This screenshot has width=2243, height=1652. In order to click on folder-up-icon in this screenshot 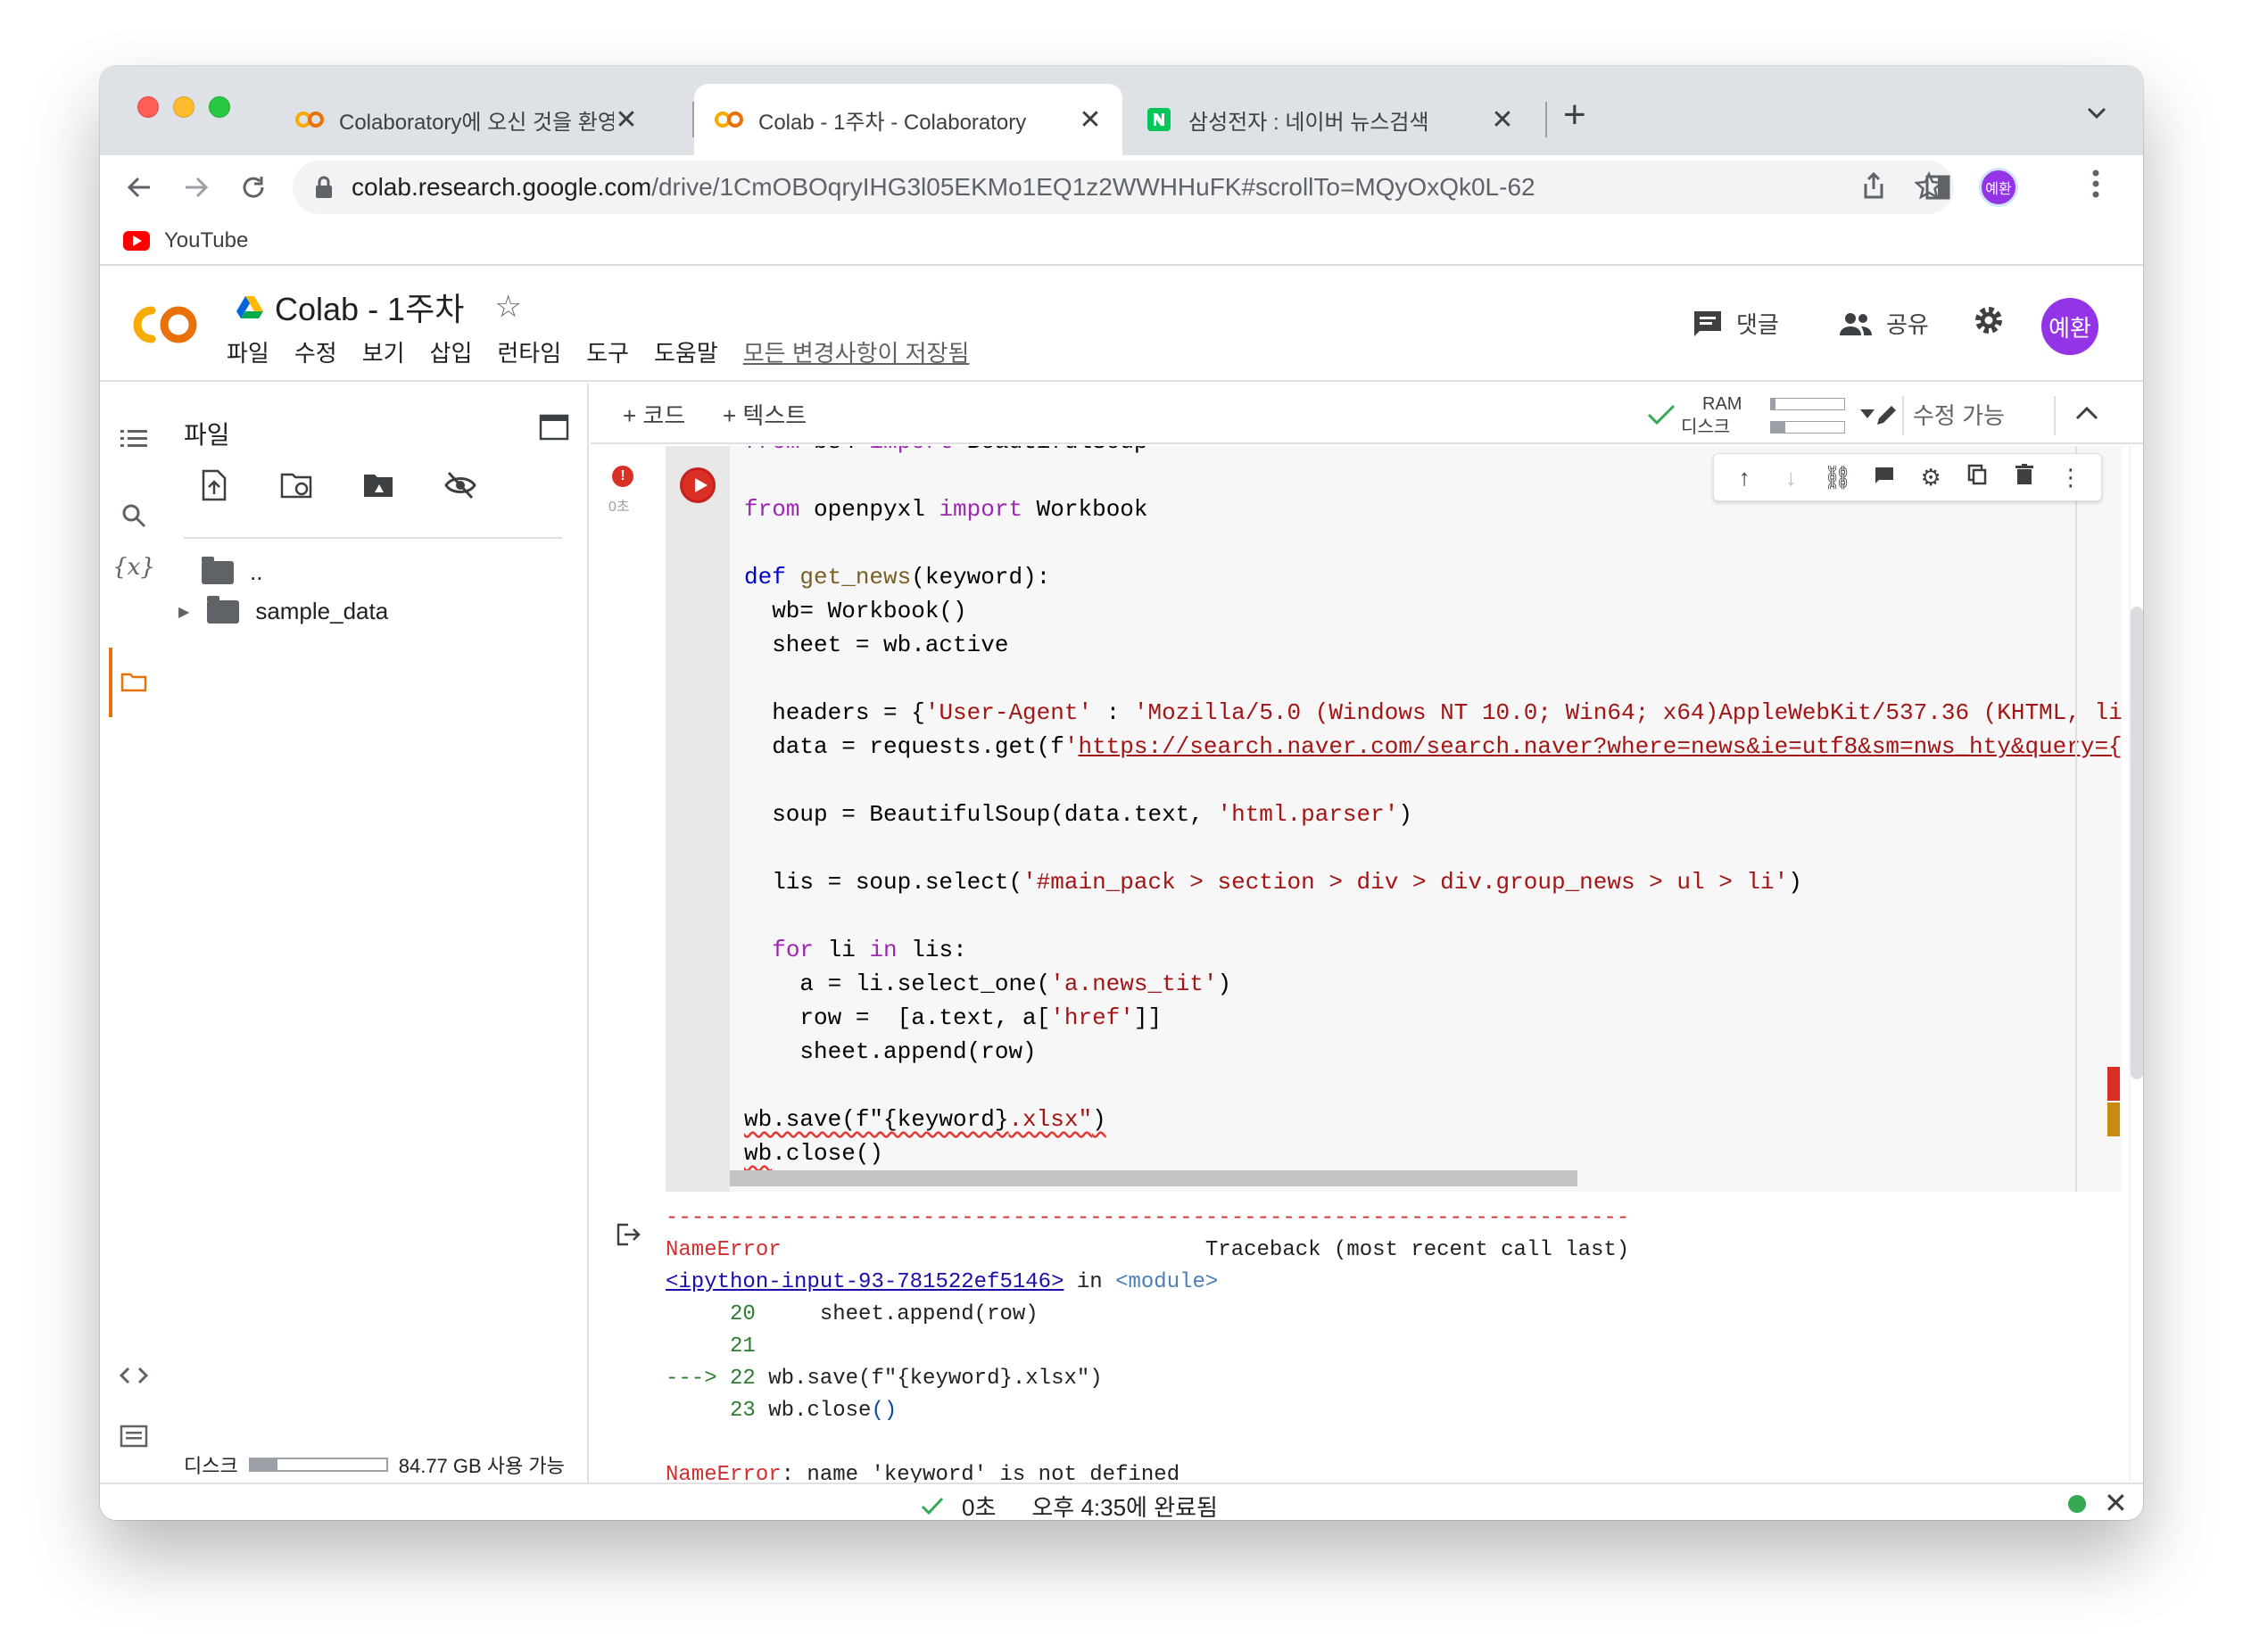, I will do `click(218, 570)`.